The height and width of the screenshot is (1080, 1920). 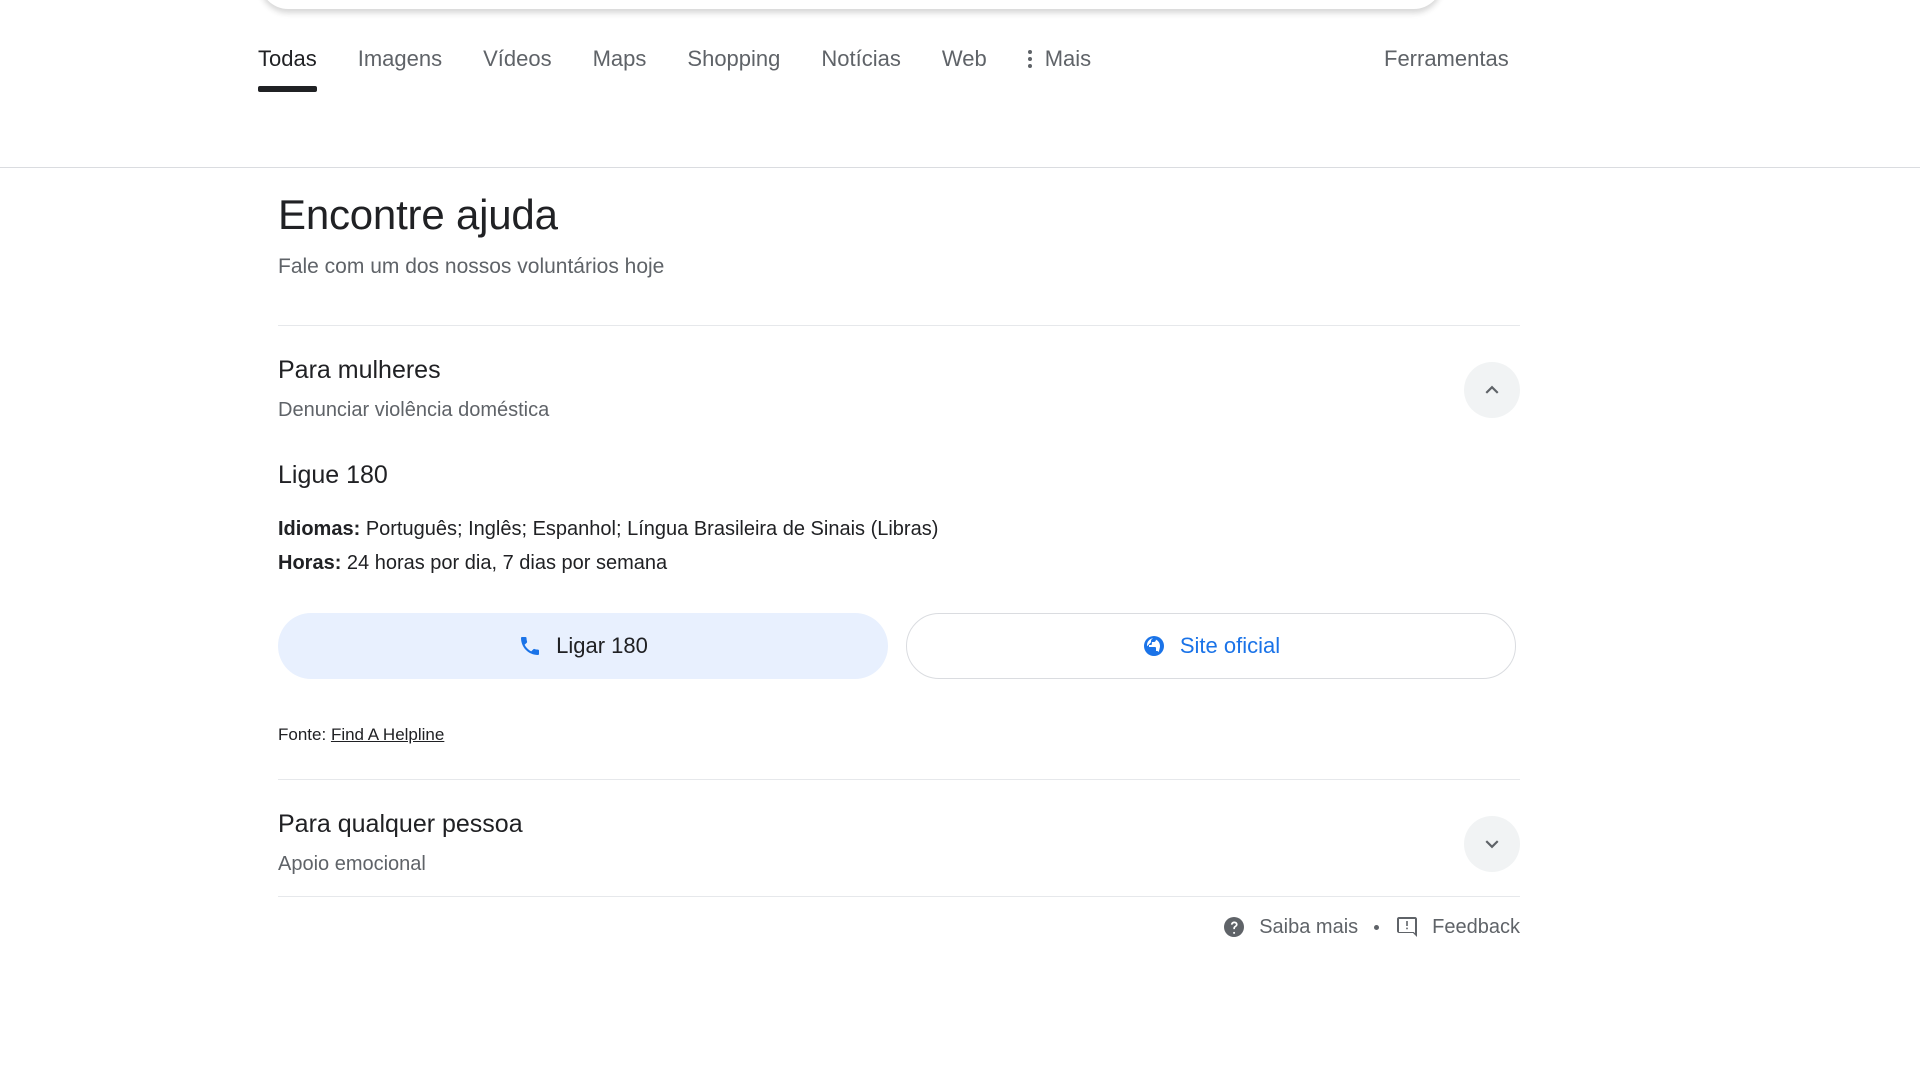 What do you see at coordinates (302, 734) in the screenshot?
I see `source-label: Fonte:` at bounding box center [302, 734].